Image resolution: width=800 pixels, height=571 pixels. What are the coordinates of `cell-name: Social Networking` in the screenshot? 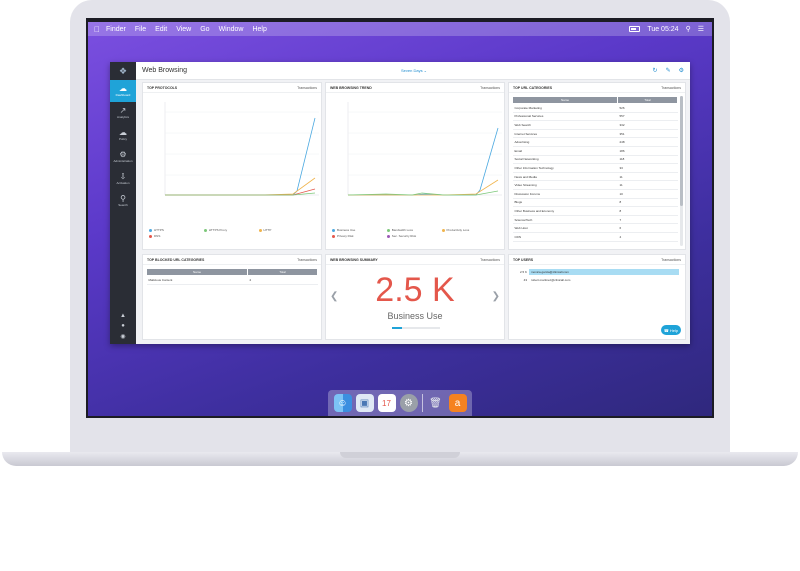 It's located at (565, 160).